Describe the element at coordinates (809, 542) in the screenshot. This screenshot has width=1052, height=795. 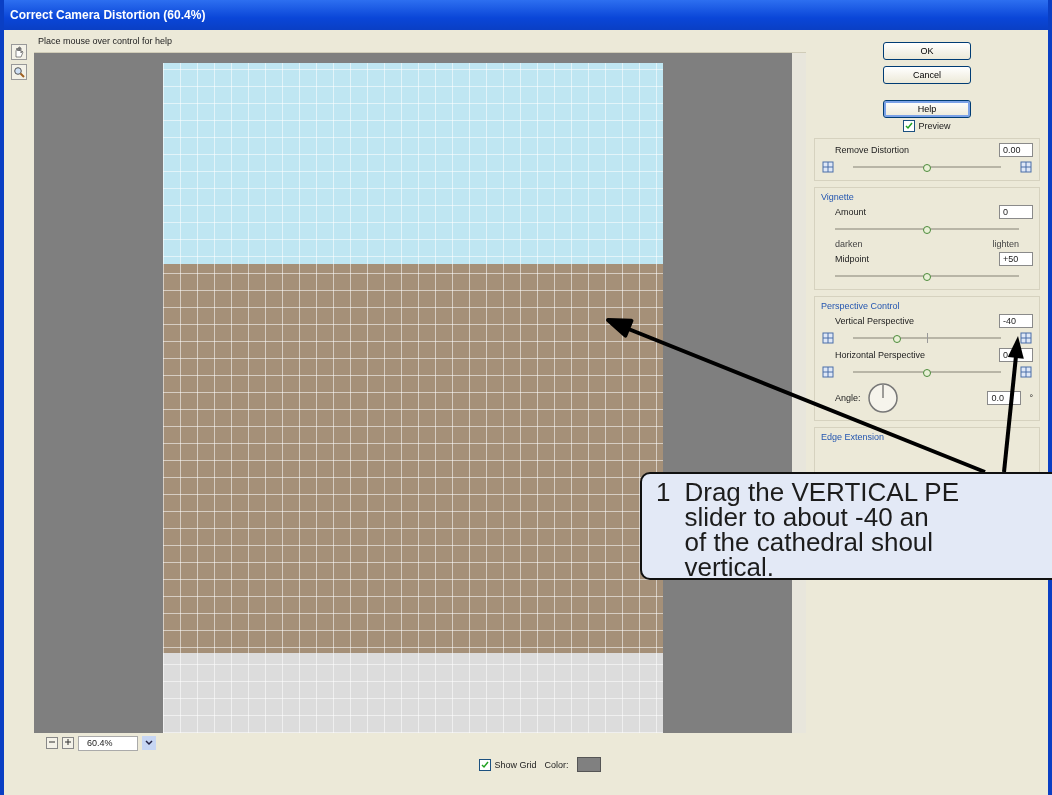
I see `instruction-line: of the cathedral shoul` at that location.